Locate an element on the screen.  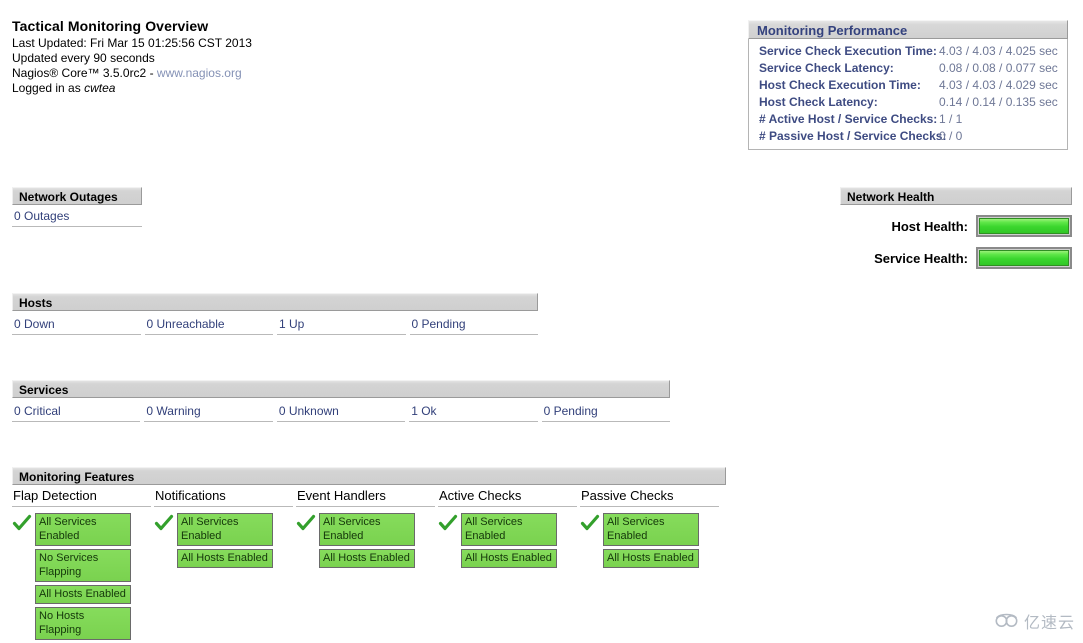
perf-value: 4.03 / 4.03 / 4.029 sec is located at coordinates (998, 85).